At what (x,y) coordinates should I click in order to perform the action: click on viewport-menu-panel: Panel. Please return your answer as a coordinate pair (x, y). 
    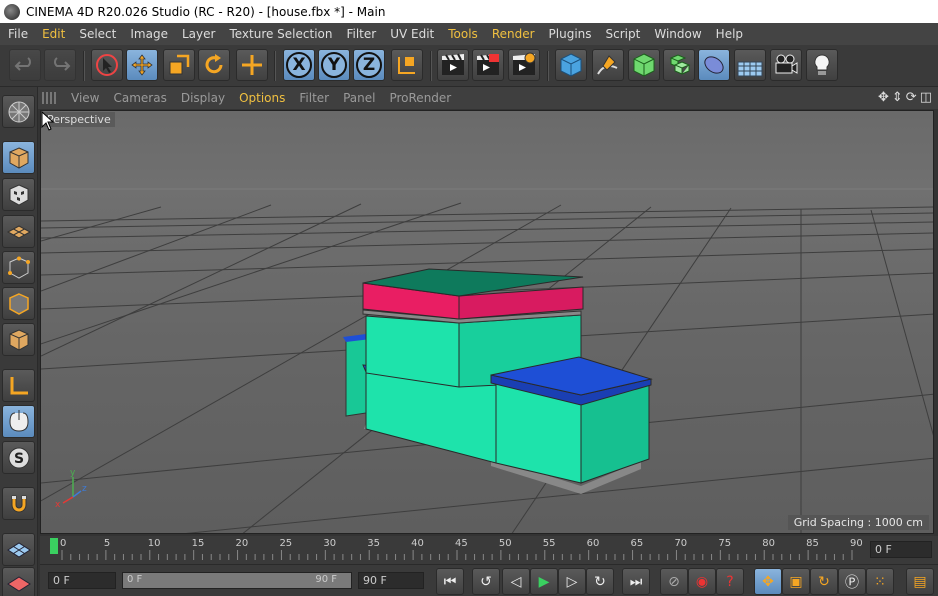
    Looking at the image, I should click on (359, 98).